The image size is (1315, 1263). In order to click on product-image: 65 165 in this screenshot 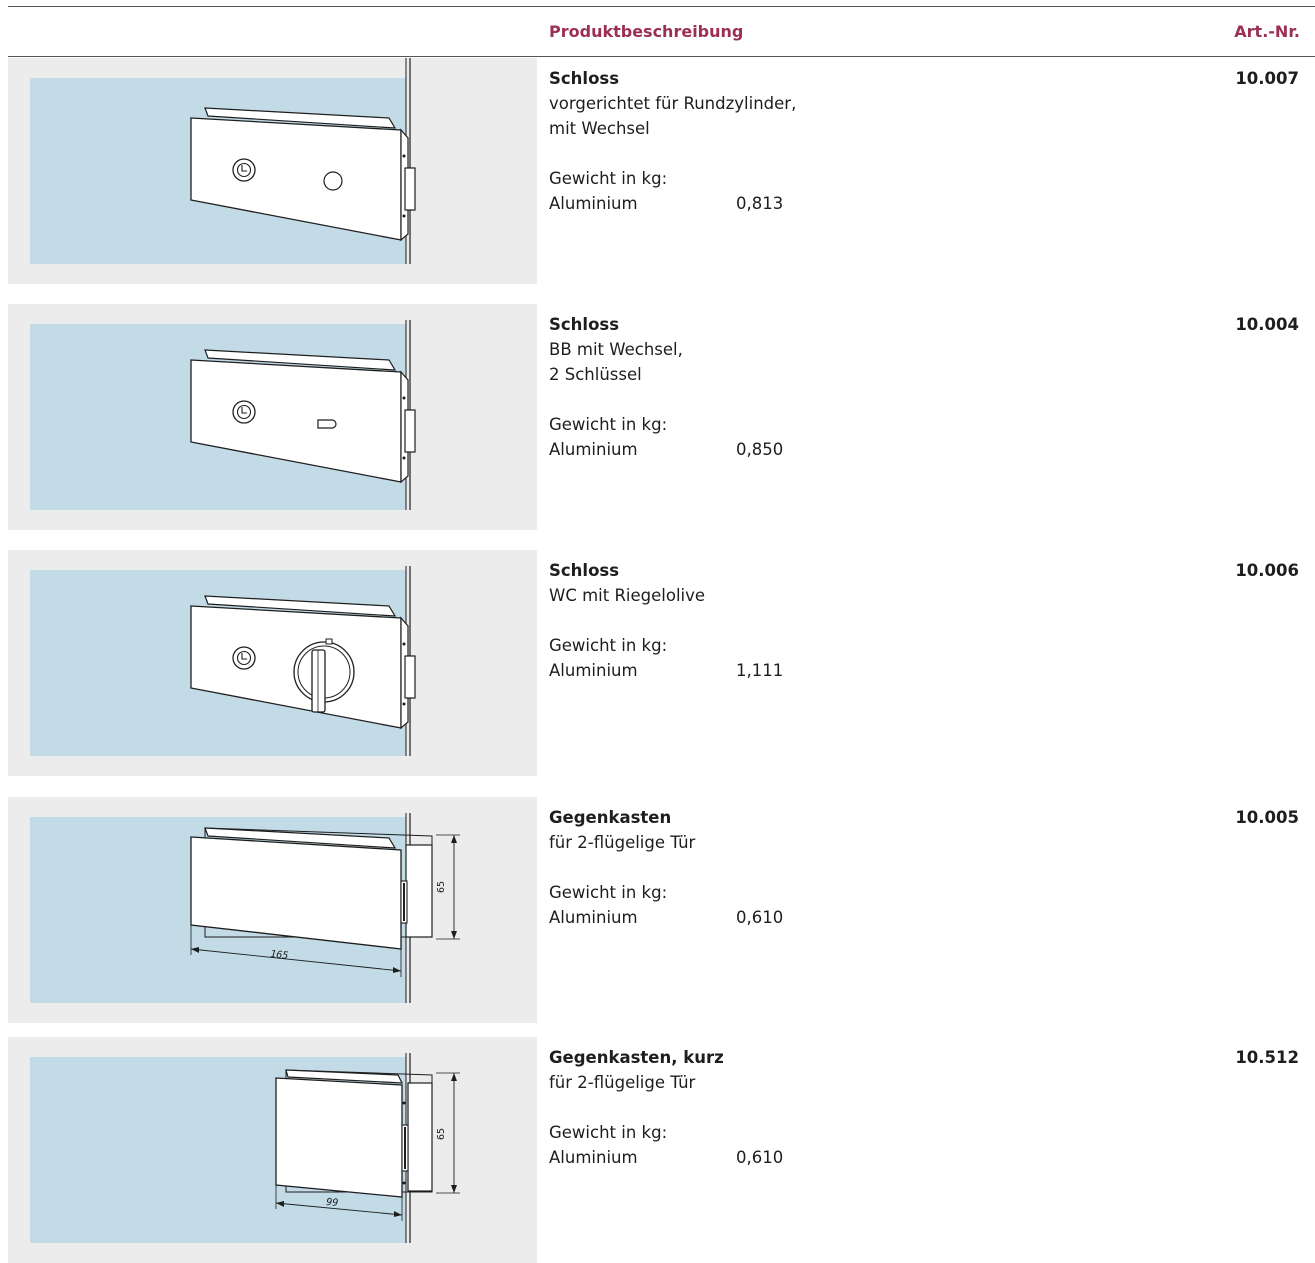, I will do `click(272, 910)`.